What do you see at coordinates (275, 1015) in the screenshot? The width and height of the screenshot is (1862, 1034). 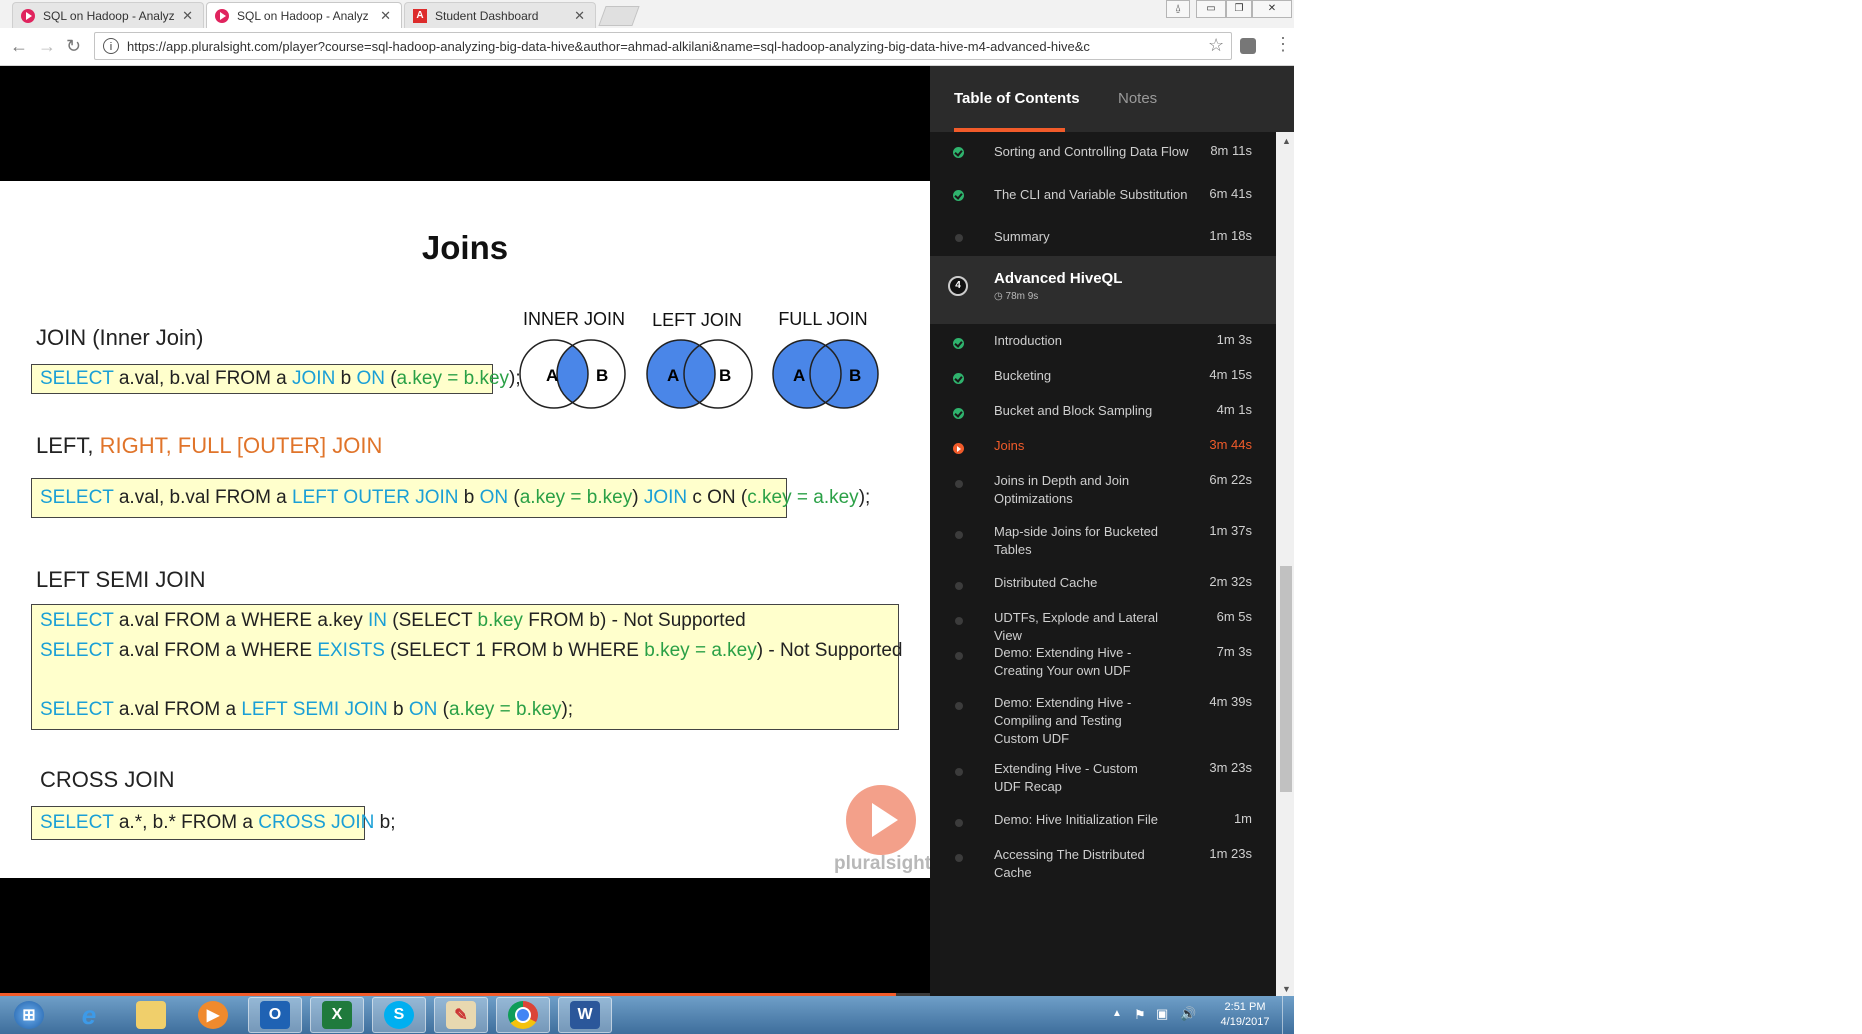 I see `outlook-icon: O` at bounding box center [275, 1015].